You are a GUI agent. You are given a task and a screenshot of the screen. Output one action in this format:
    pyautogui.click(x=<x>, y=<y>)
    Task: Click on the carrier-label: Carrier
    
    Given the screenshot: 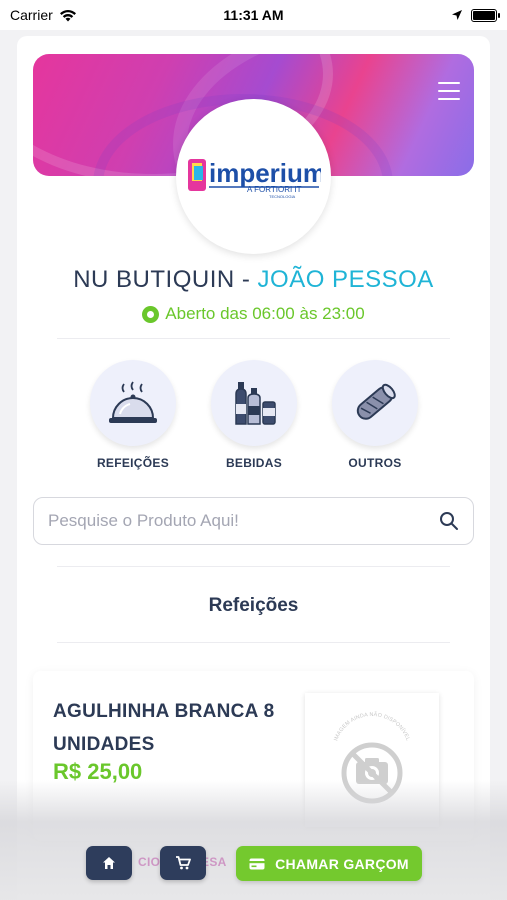 What is the action you would take?
    pyautogui.click(x=31, y=15)
    